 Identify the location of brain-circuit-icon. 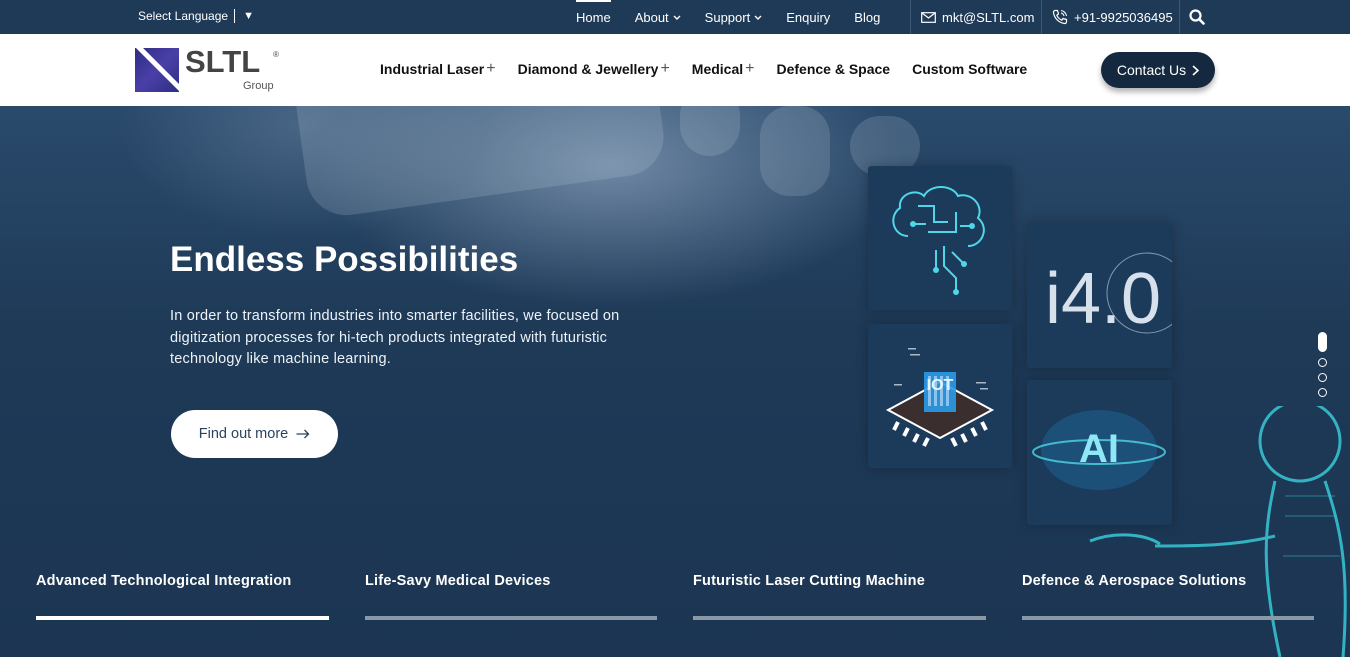
(938, 240).